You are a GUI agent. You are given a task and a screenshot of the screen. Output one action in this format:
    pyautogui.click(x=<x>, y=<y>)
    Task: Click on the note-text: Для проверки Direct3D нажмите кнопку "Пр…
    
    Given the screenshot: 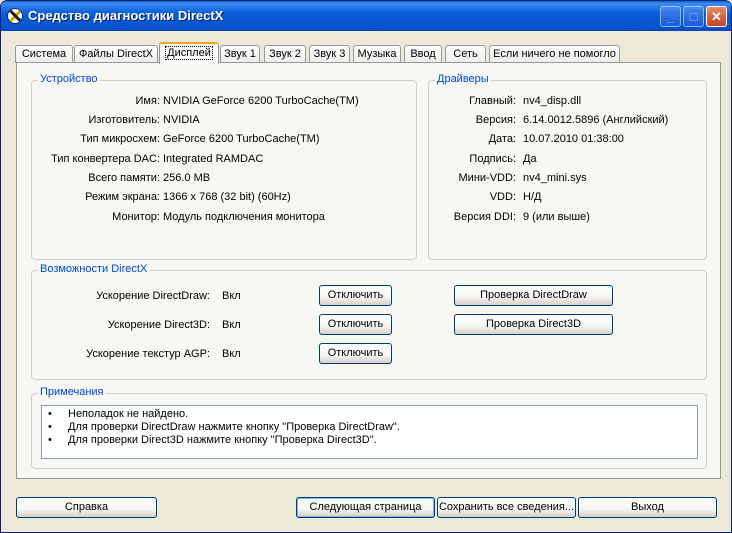 What is the action you would take?
    pyautogui.click(x=222, y=440)
    